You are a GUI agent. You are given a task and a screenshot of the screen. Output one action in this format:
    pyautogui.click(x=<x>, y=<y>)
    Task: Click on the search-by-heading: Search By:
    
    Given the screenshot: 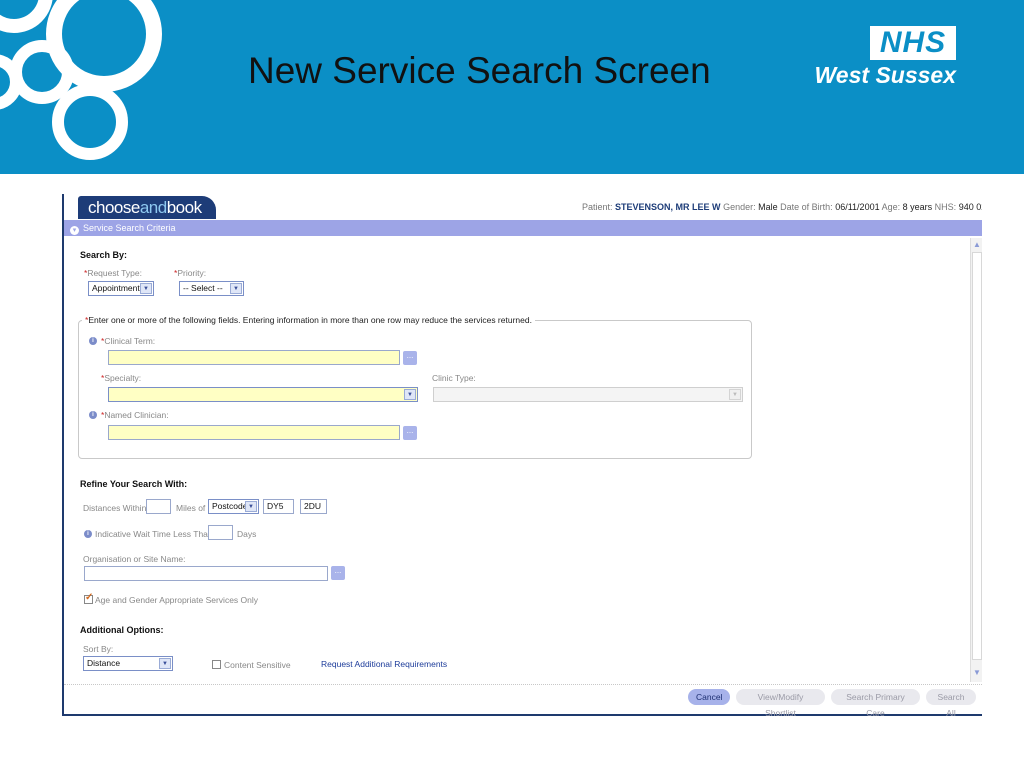 What is the action you would take?
    pyautogui.click(x=104, y=255)
    